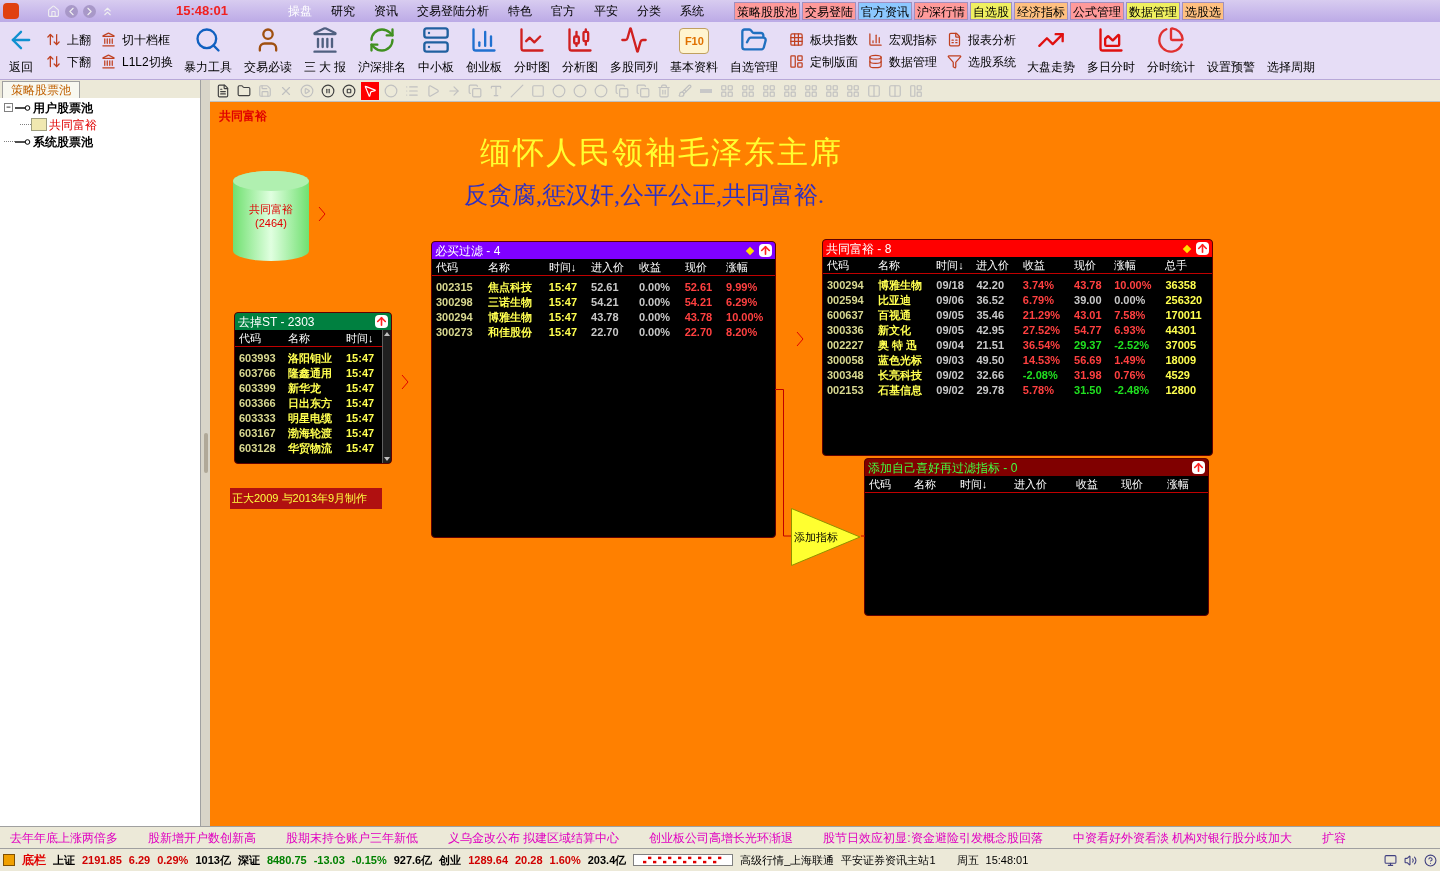  I want to click on toolbar-button: 返回, so click(21, 50).